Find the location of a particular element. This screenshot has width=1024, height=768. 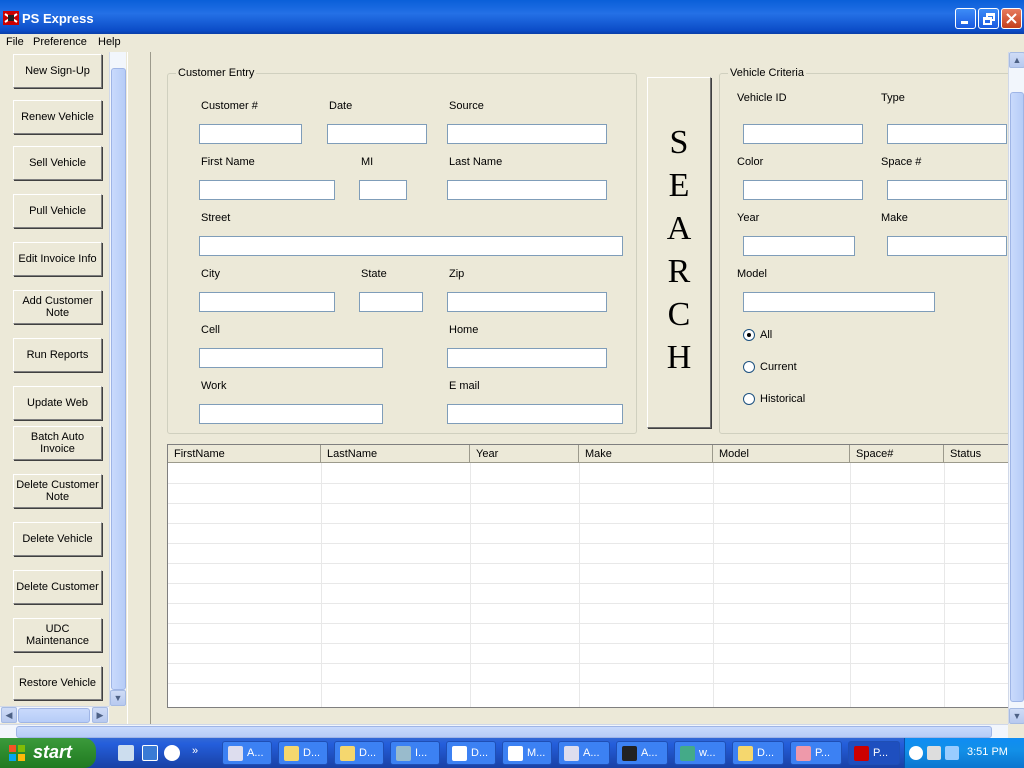

scroll-left-arrow-icon: ◀ is located at coordinates (9, 715).